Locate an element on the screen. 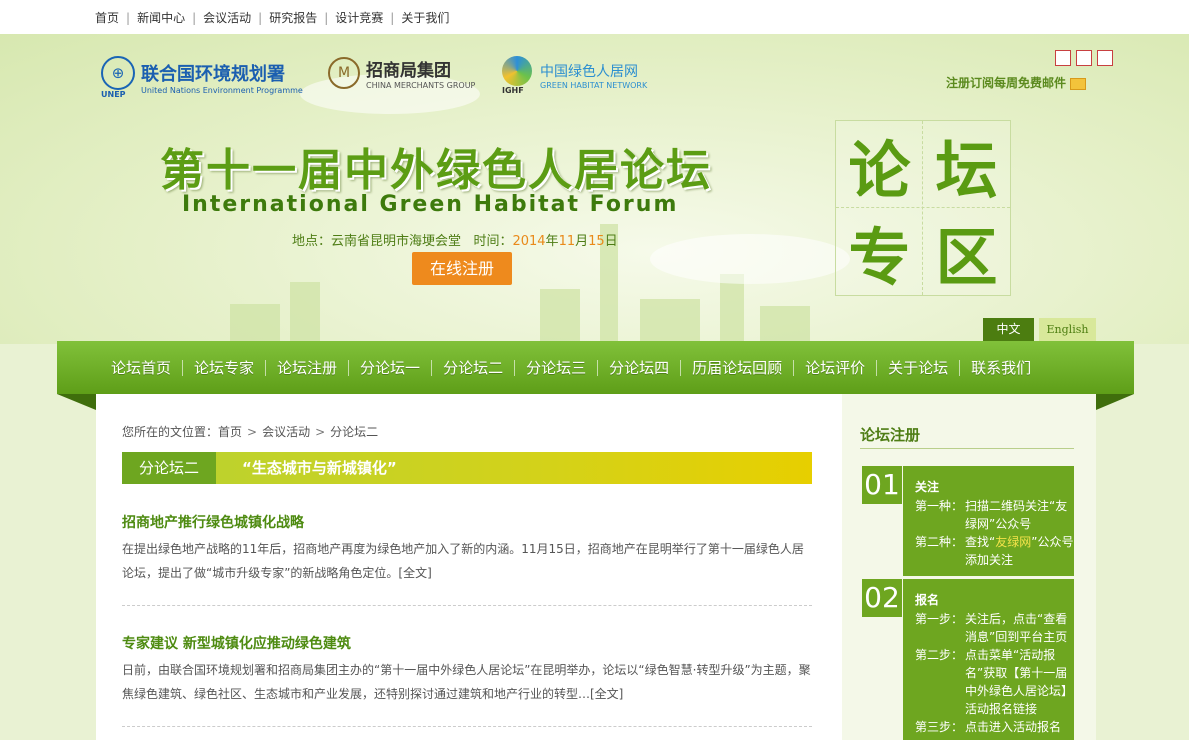 This screenshot has width=1189, height=740. china-merchants-logo: M 招商局集团 CHINA MERCHANTS GROUP is located at coordinates (401, 73).